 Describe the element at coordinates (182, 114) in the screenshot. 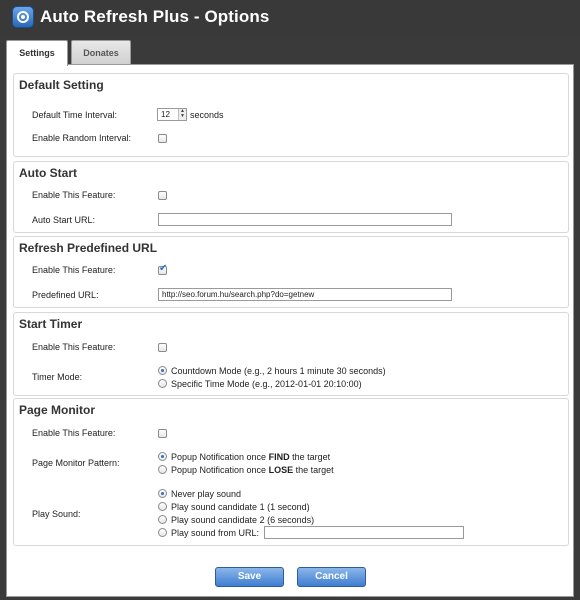

I see `stepper-arrows-icon: ▲ ▼` at that location.